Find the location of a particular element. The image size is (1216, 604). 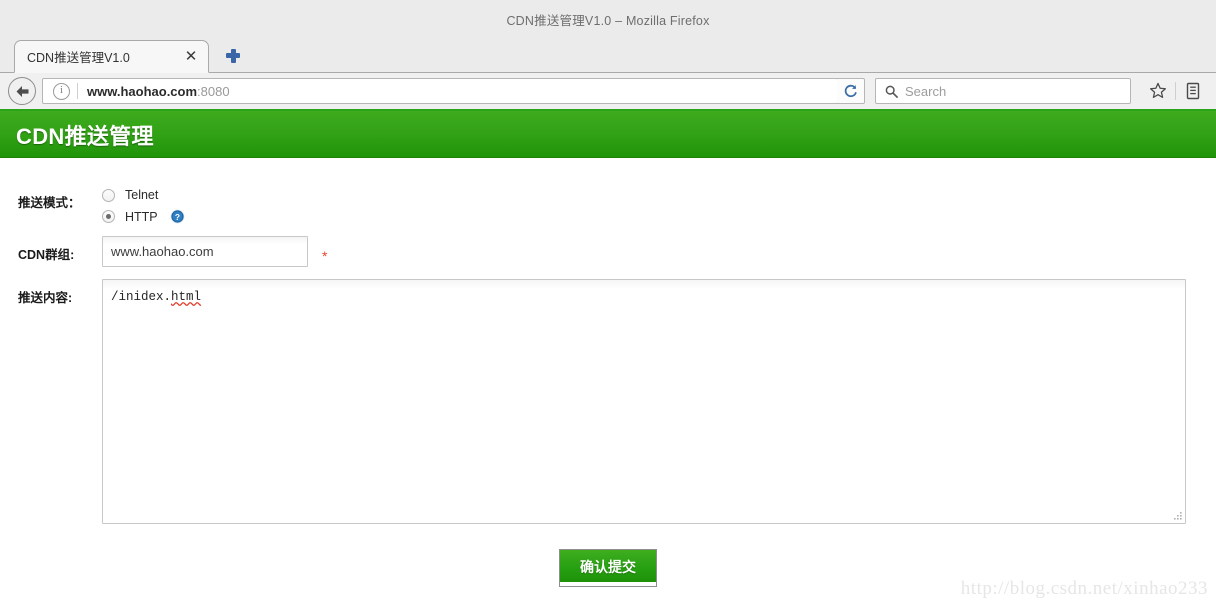

help-glyph: ? is located at coordinates (177, 216).